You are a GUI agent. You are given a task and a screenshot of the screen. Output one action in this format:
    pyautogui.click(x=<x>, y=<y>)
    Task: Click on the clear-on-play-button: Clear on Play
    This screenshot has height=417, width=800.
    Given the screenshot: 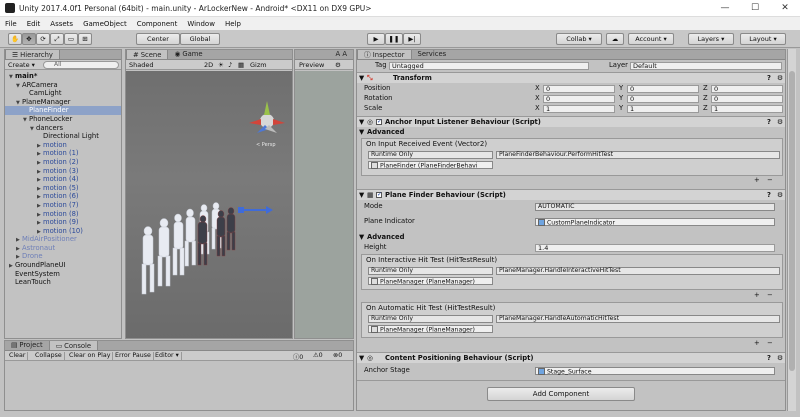 What is the action you would take?
    pyautogui.click(x=90, y=356)
    